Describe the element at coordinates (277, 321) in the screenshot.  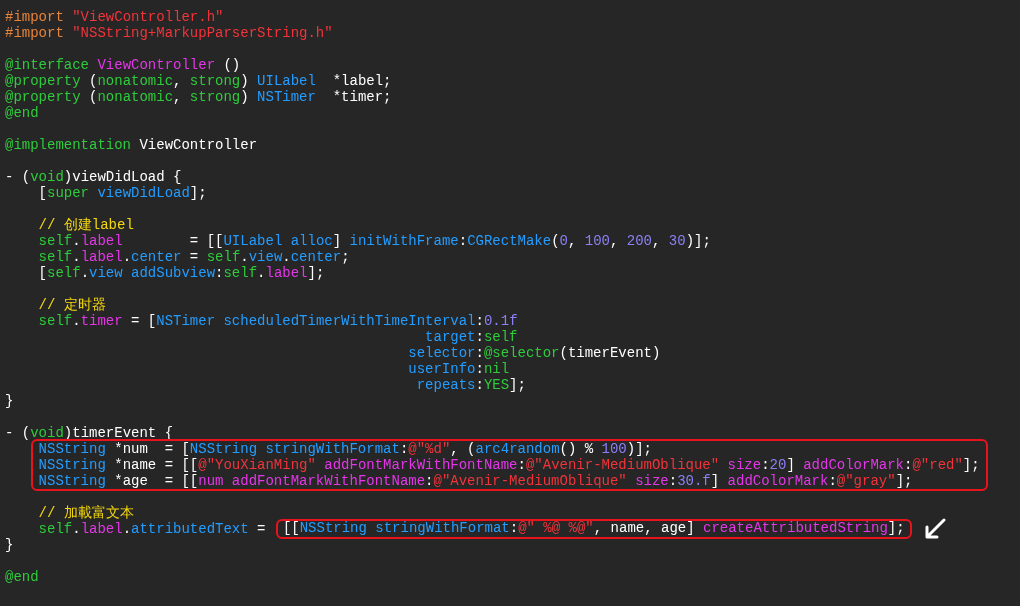
I see `code-line: self.timer = [NSTimer scheduledTimerWithTimeInterval:0.1f` at that location.